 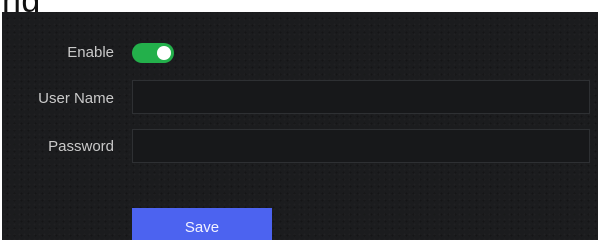 What do you see at coordinates (81, 146) in the screenshot?
I see `password-label: Password` at bounding box center [81, 146].